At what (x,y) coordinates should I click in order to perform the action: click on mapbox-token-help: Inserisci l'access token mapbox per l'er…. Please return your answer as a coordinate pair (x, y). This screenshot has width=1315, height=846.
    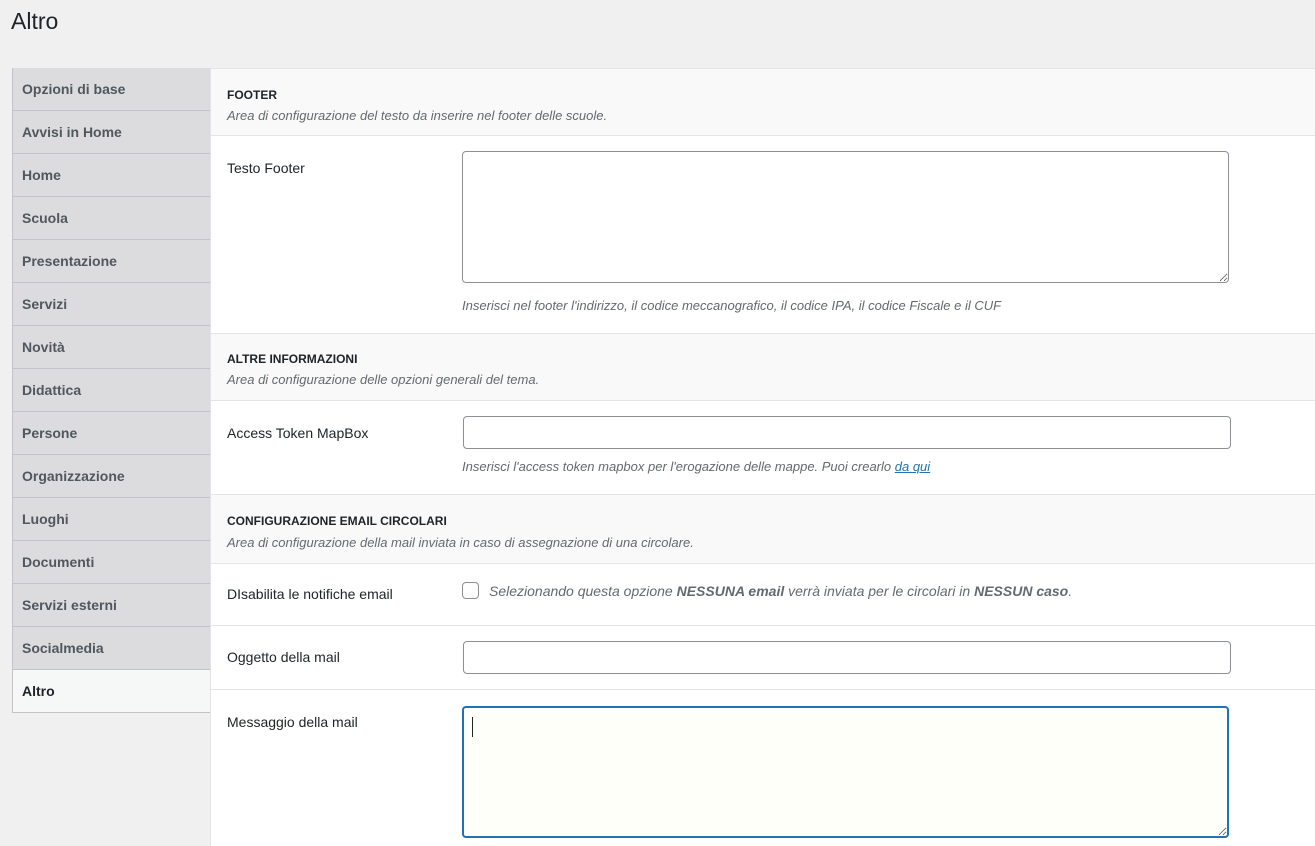
    Looking at the image, I should click on (696, 467).